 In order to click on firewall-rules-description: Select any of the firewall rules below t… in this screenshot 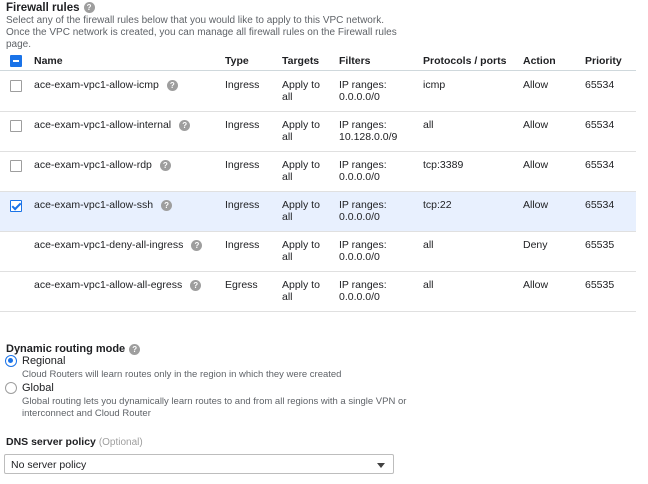, I will do `click(201, 32)`.